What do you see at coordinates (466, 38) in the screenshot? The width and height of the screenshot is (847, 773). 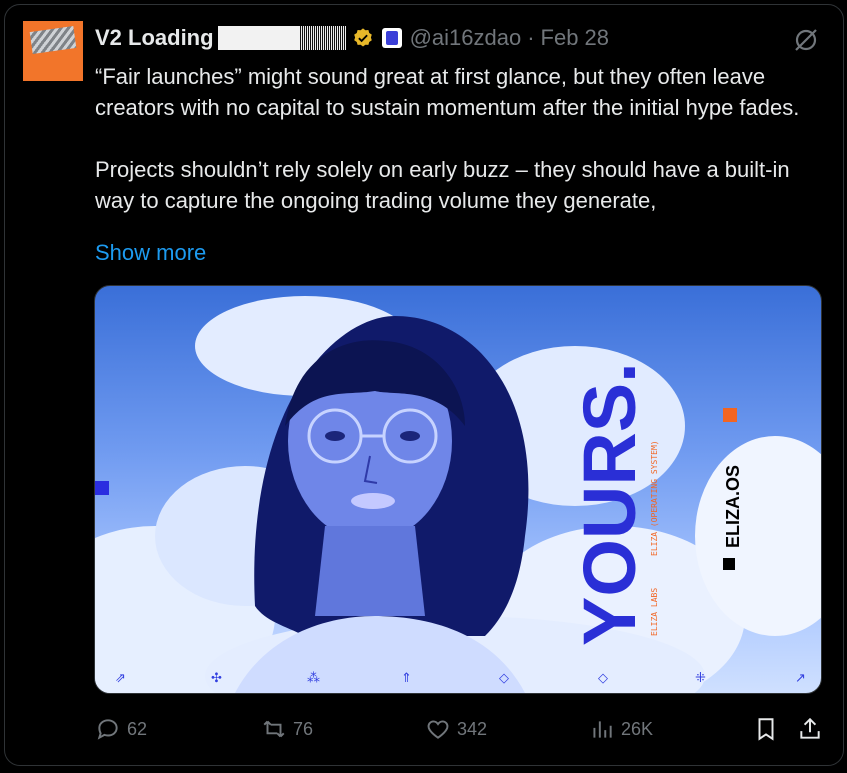 I see `handle: @ai16zdao` at bounding box center [466, 38].